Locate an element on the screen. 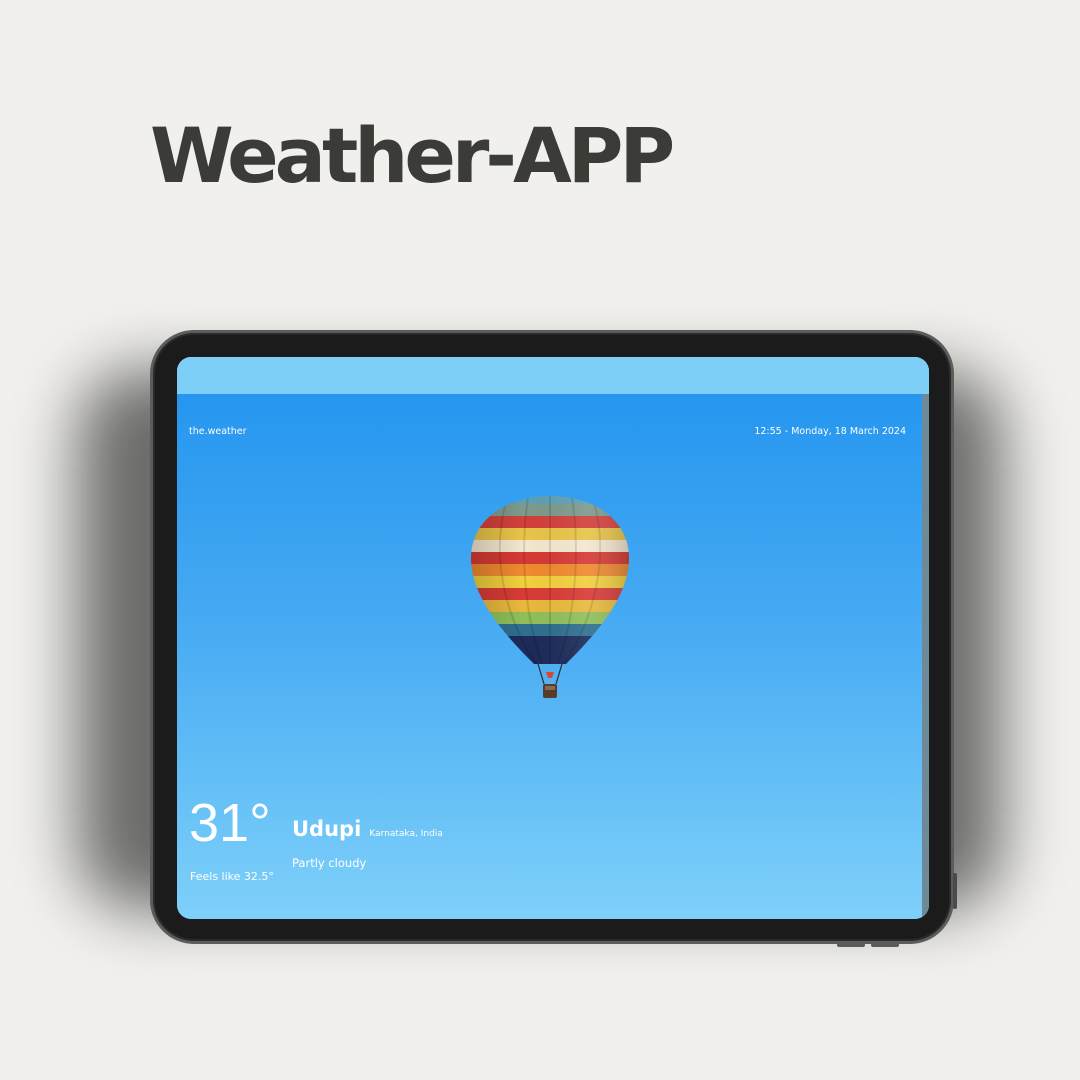 This screenshot has width=1080, height=1080. page-title: Weather-APP is located at coordinates (412, 155).